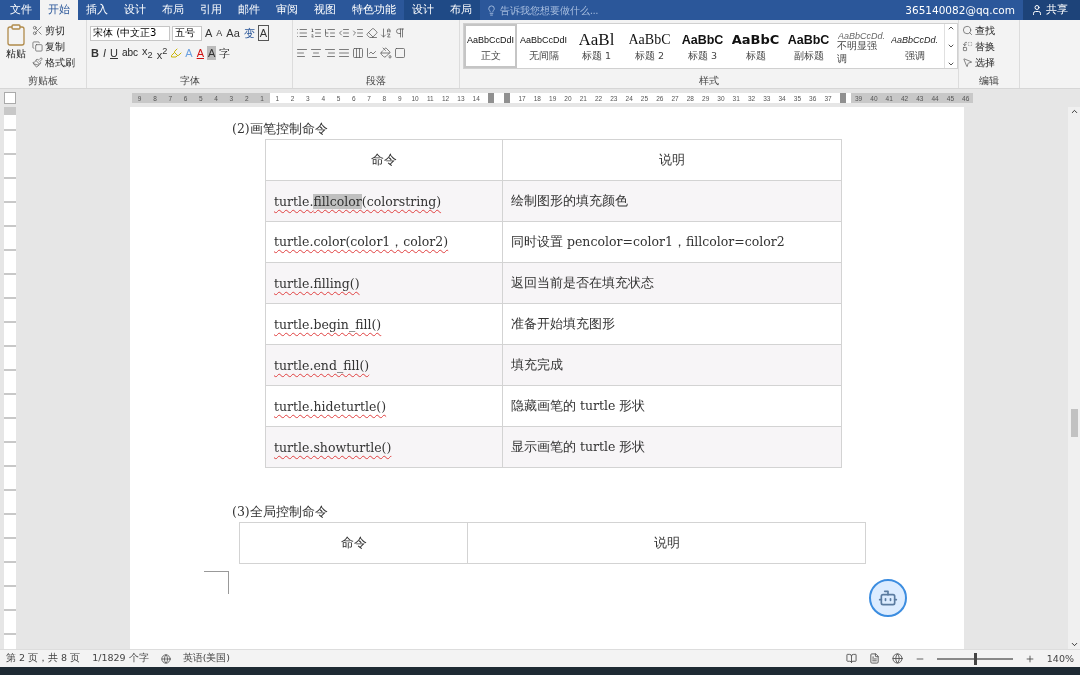 The height and width of the screenshot is (675, 1080). What do you see at coordinates (914, 46) in the screenshot?
I see `style-tile: AaBbCcDd. 强调` at bounding box center [914, 46].